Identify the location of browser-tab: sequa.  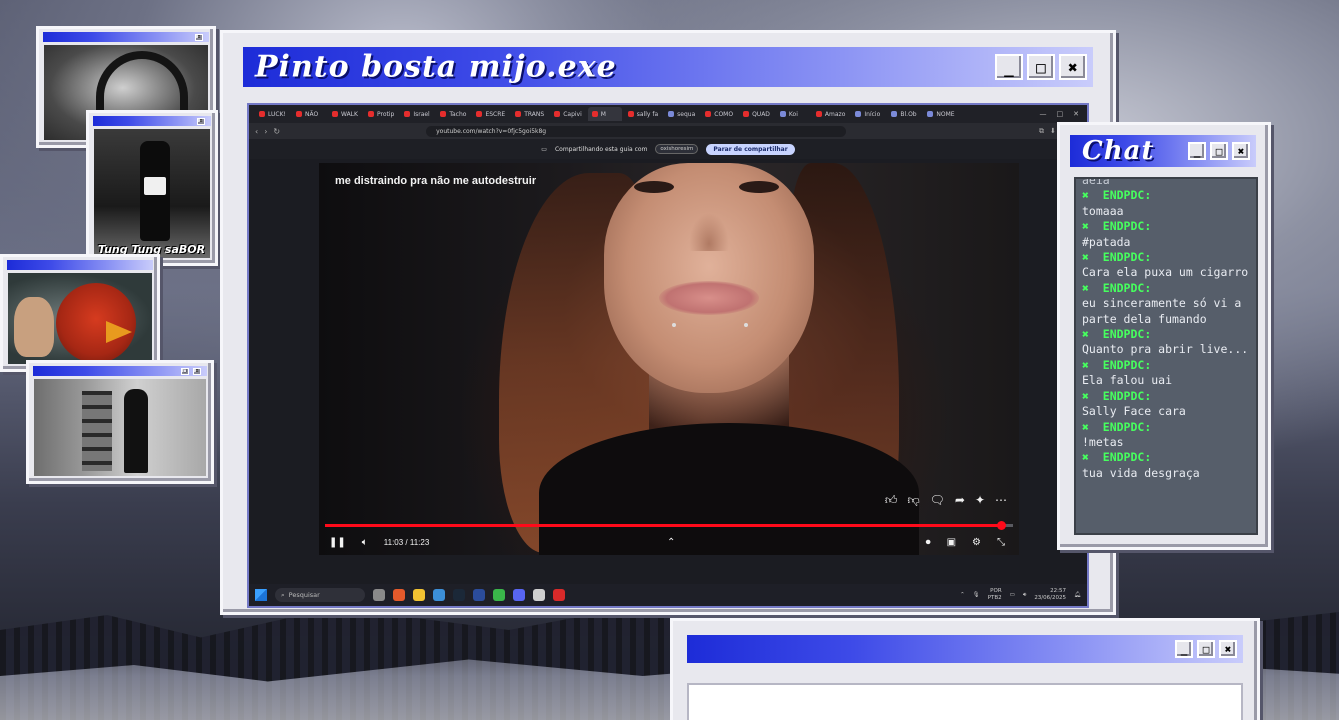
(681, 114).